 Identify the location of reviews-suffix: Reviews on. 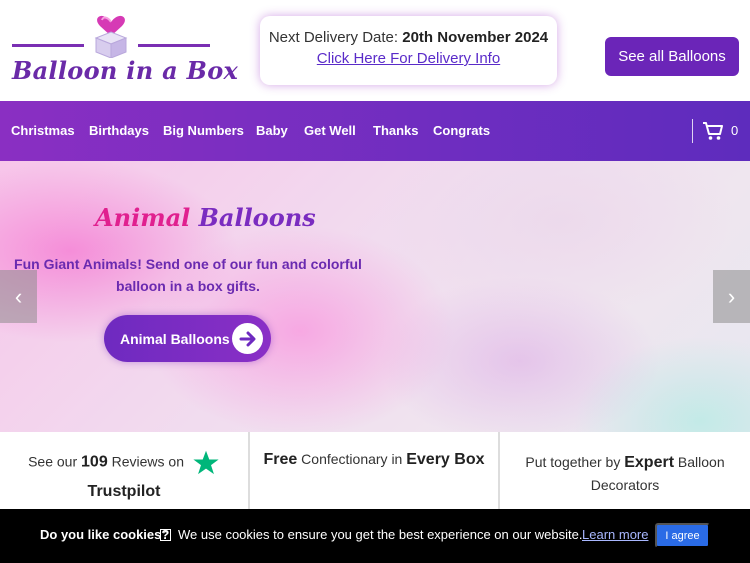
(147, 461).